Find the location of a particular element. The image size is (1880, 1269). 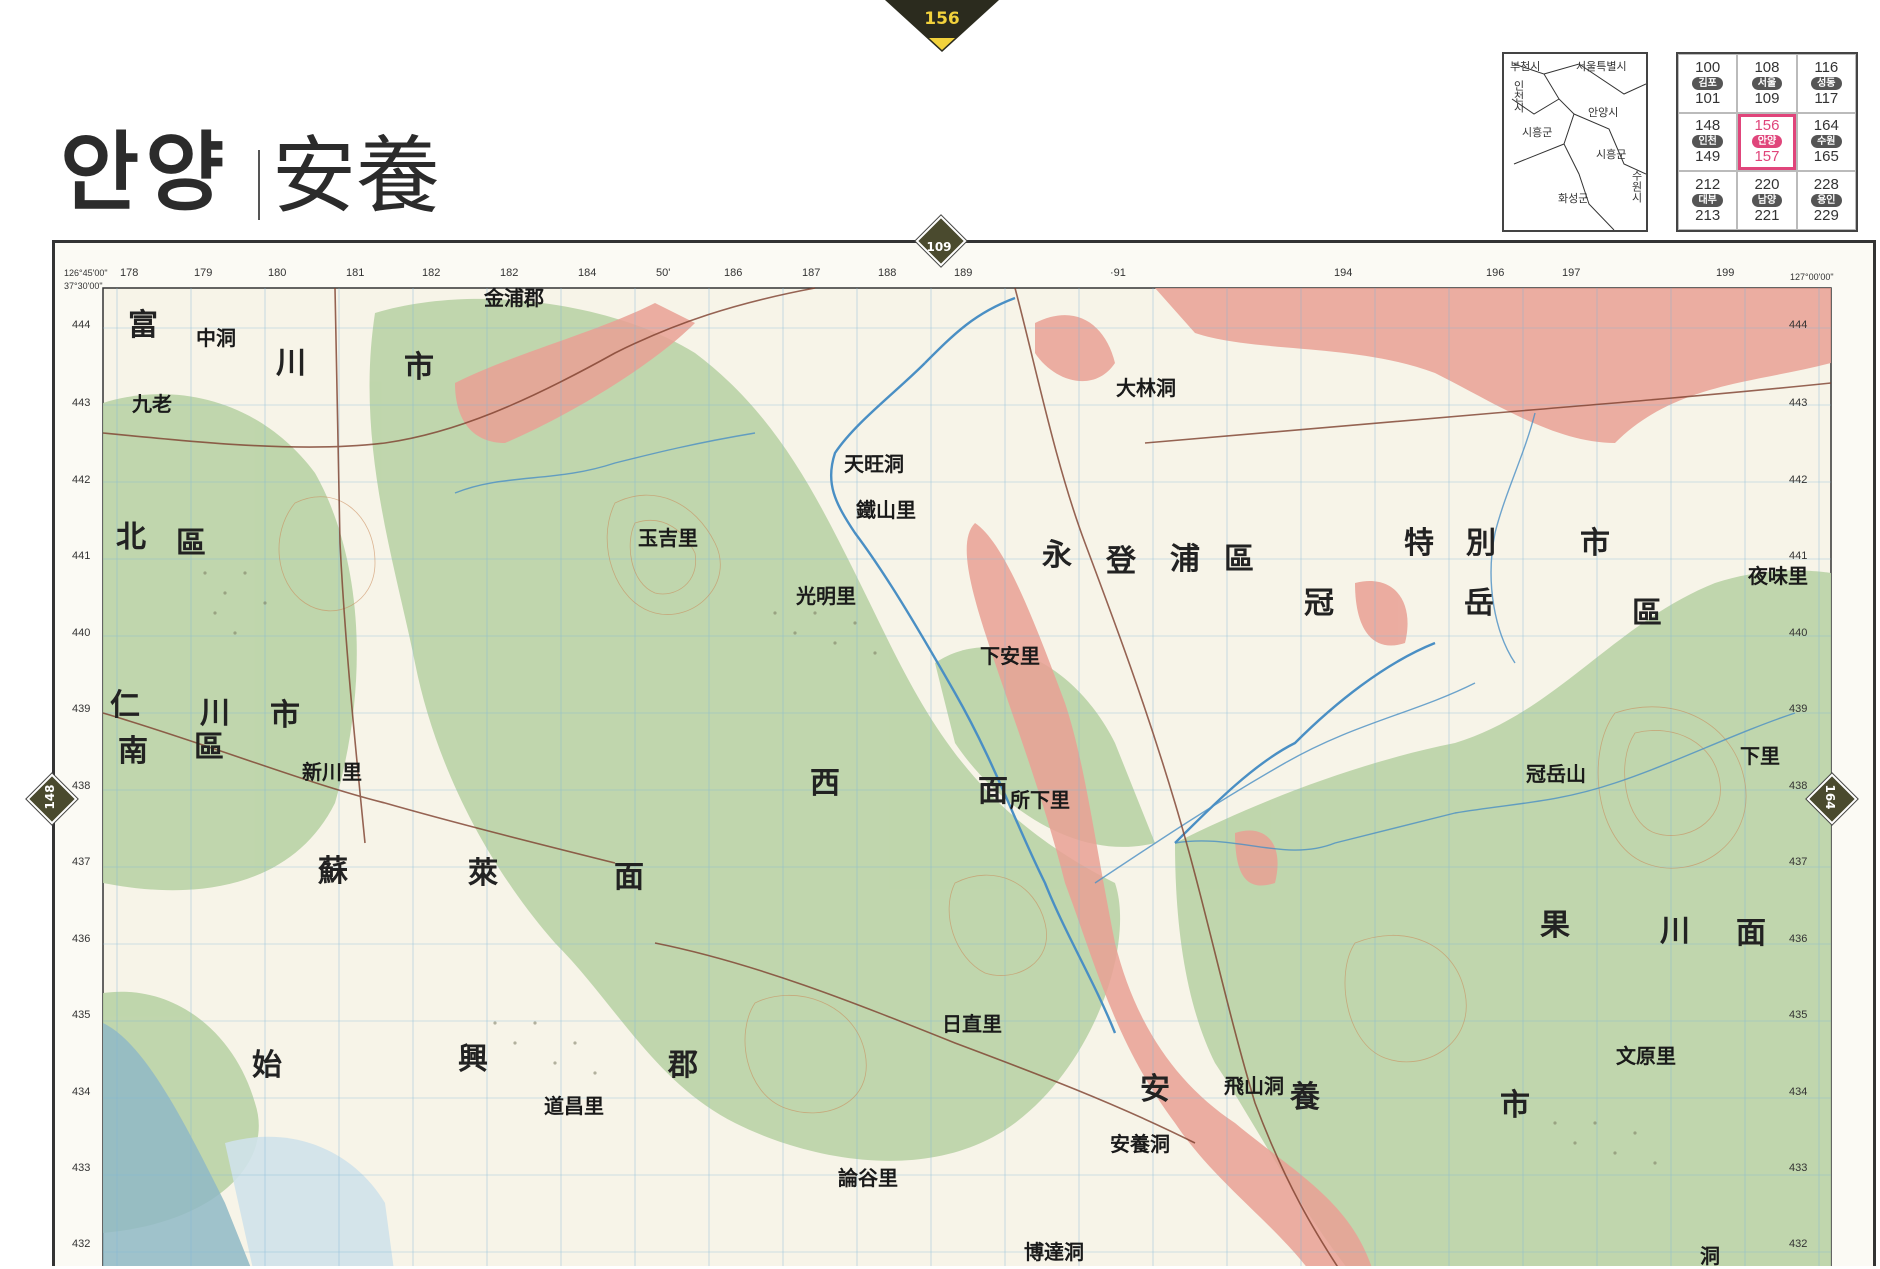

page-number-tab: 156 is located at coordinates (942, 27).